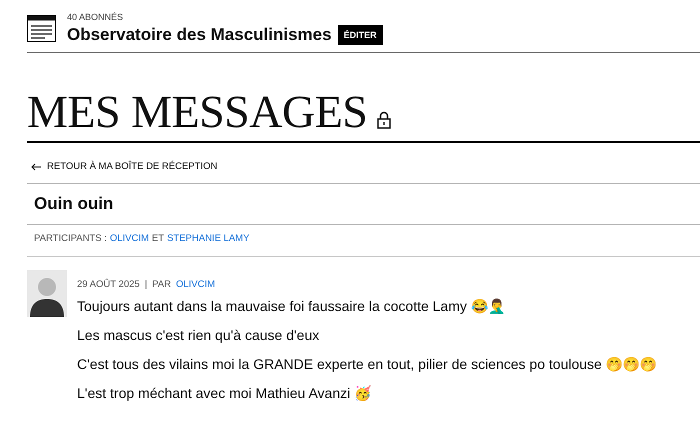  I want to click on back-arrow-icon, so click(36, 166).